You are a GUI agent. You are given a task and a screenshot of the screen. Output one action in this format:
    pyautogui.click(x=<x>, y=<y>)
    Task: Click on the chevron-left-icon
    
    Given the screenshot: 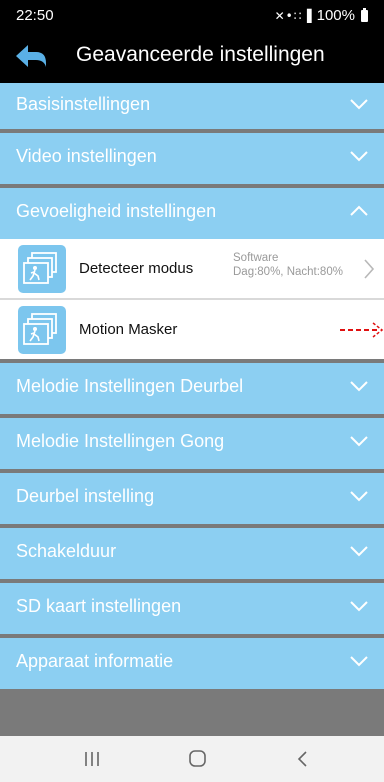 What is the action you would take?
    pyautogui.click(x=302, y=759)
    